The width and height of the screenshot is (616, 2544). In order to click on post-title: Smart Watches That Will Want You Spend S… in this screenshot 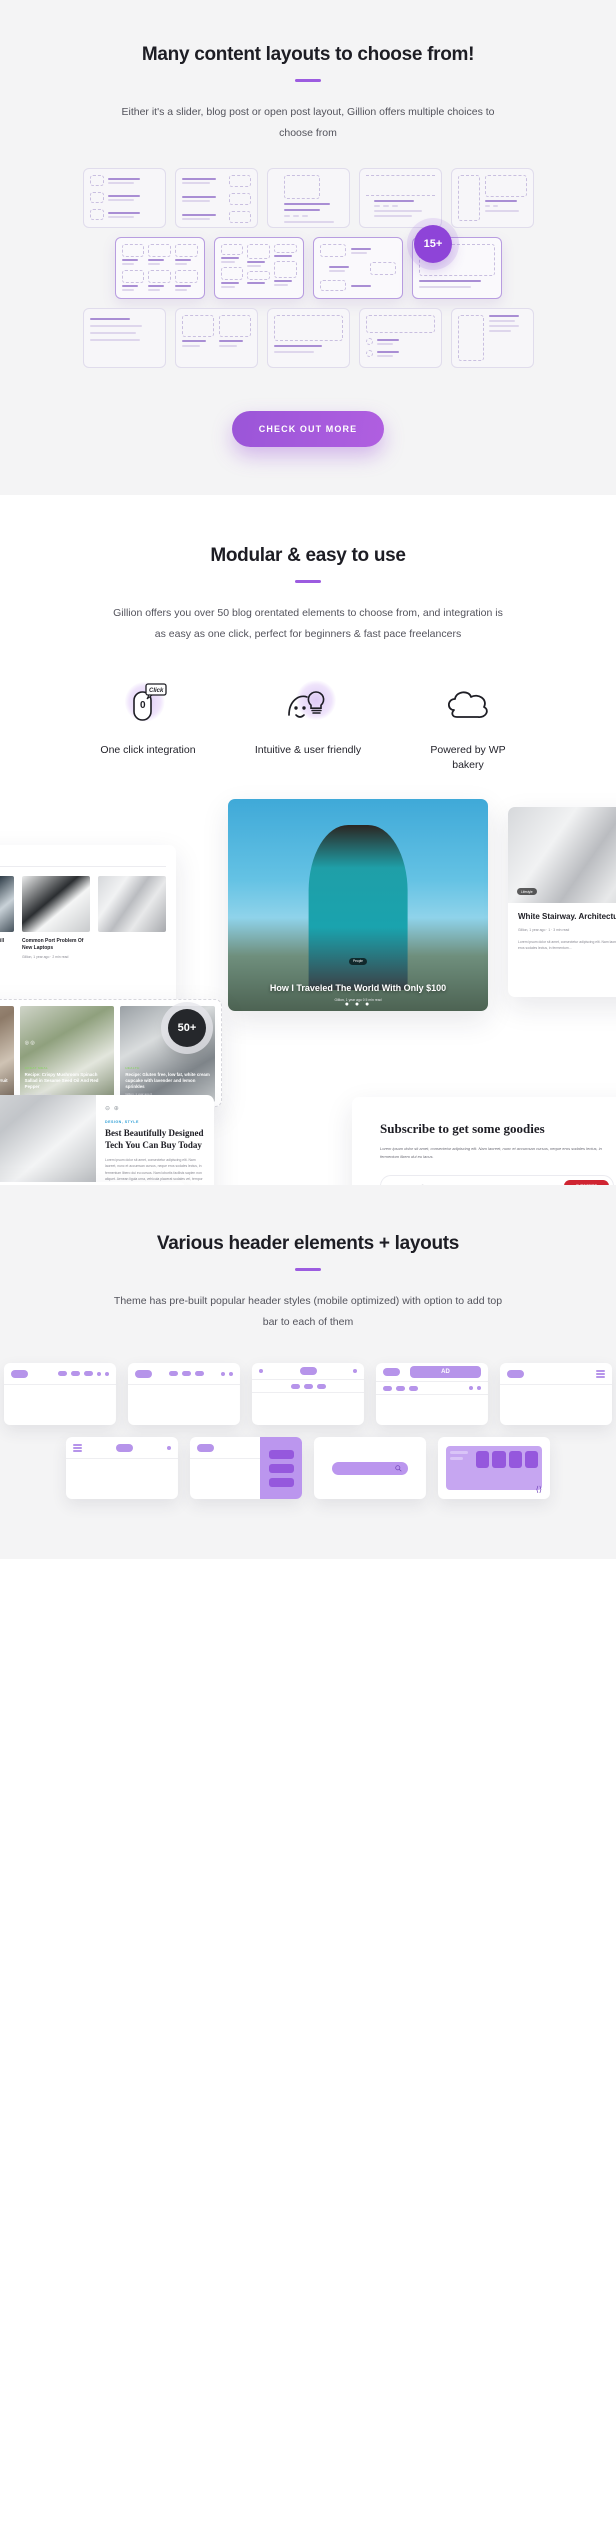, I will do `click(7, 948)`.